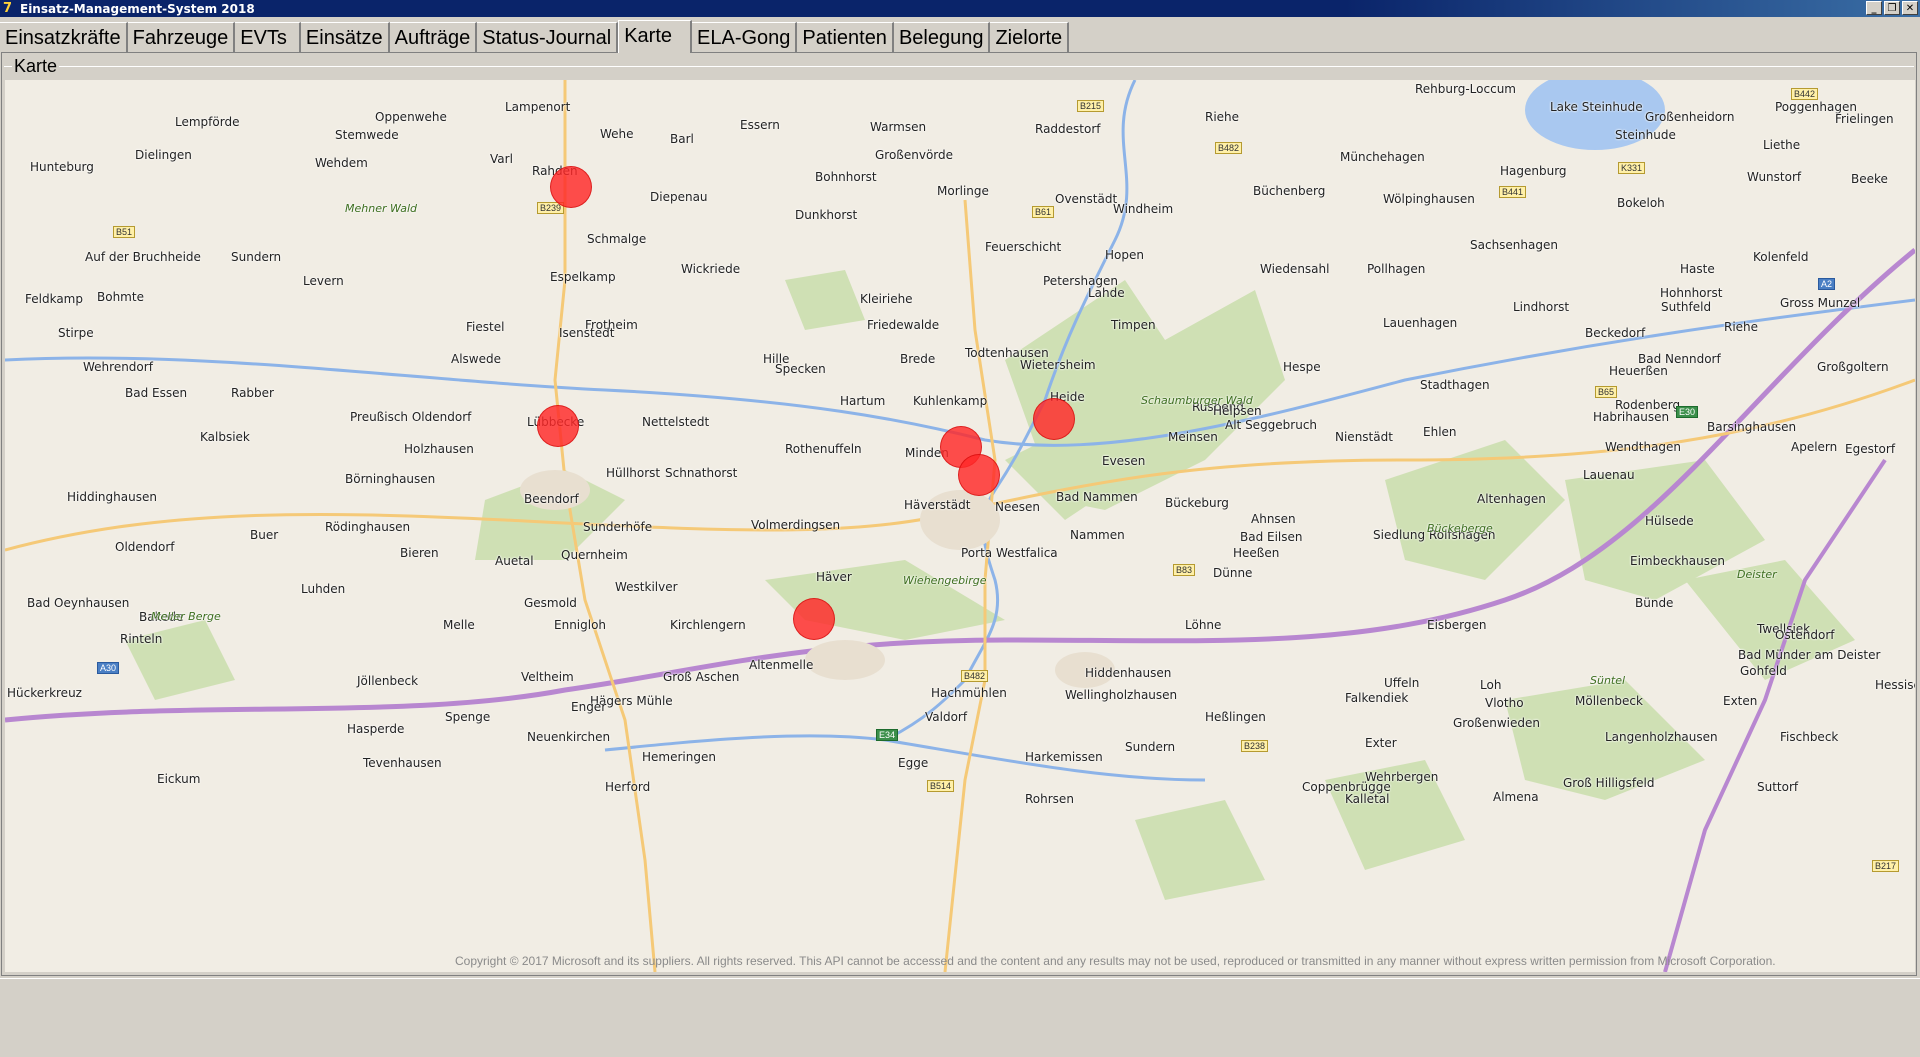 The height and width of the screenshot is (1057, 1920). Describe the element at coordinates (163, 155) in the screenshot. I see `place-label: Dielingen` at that location.